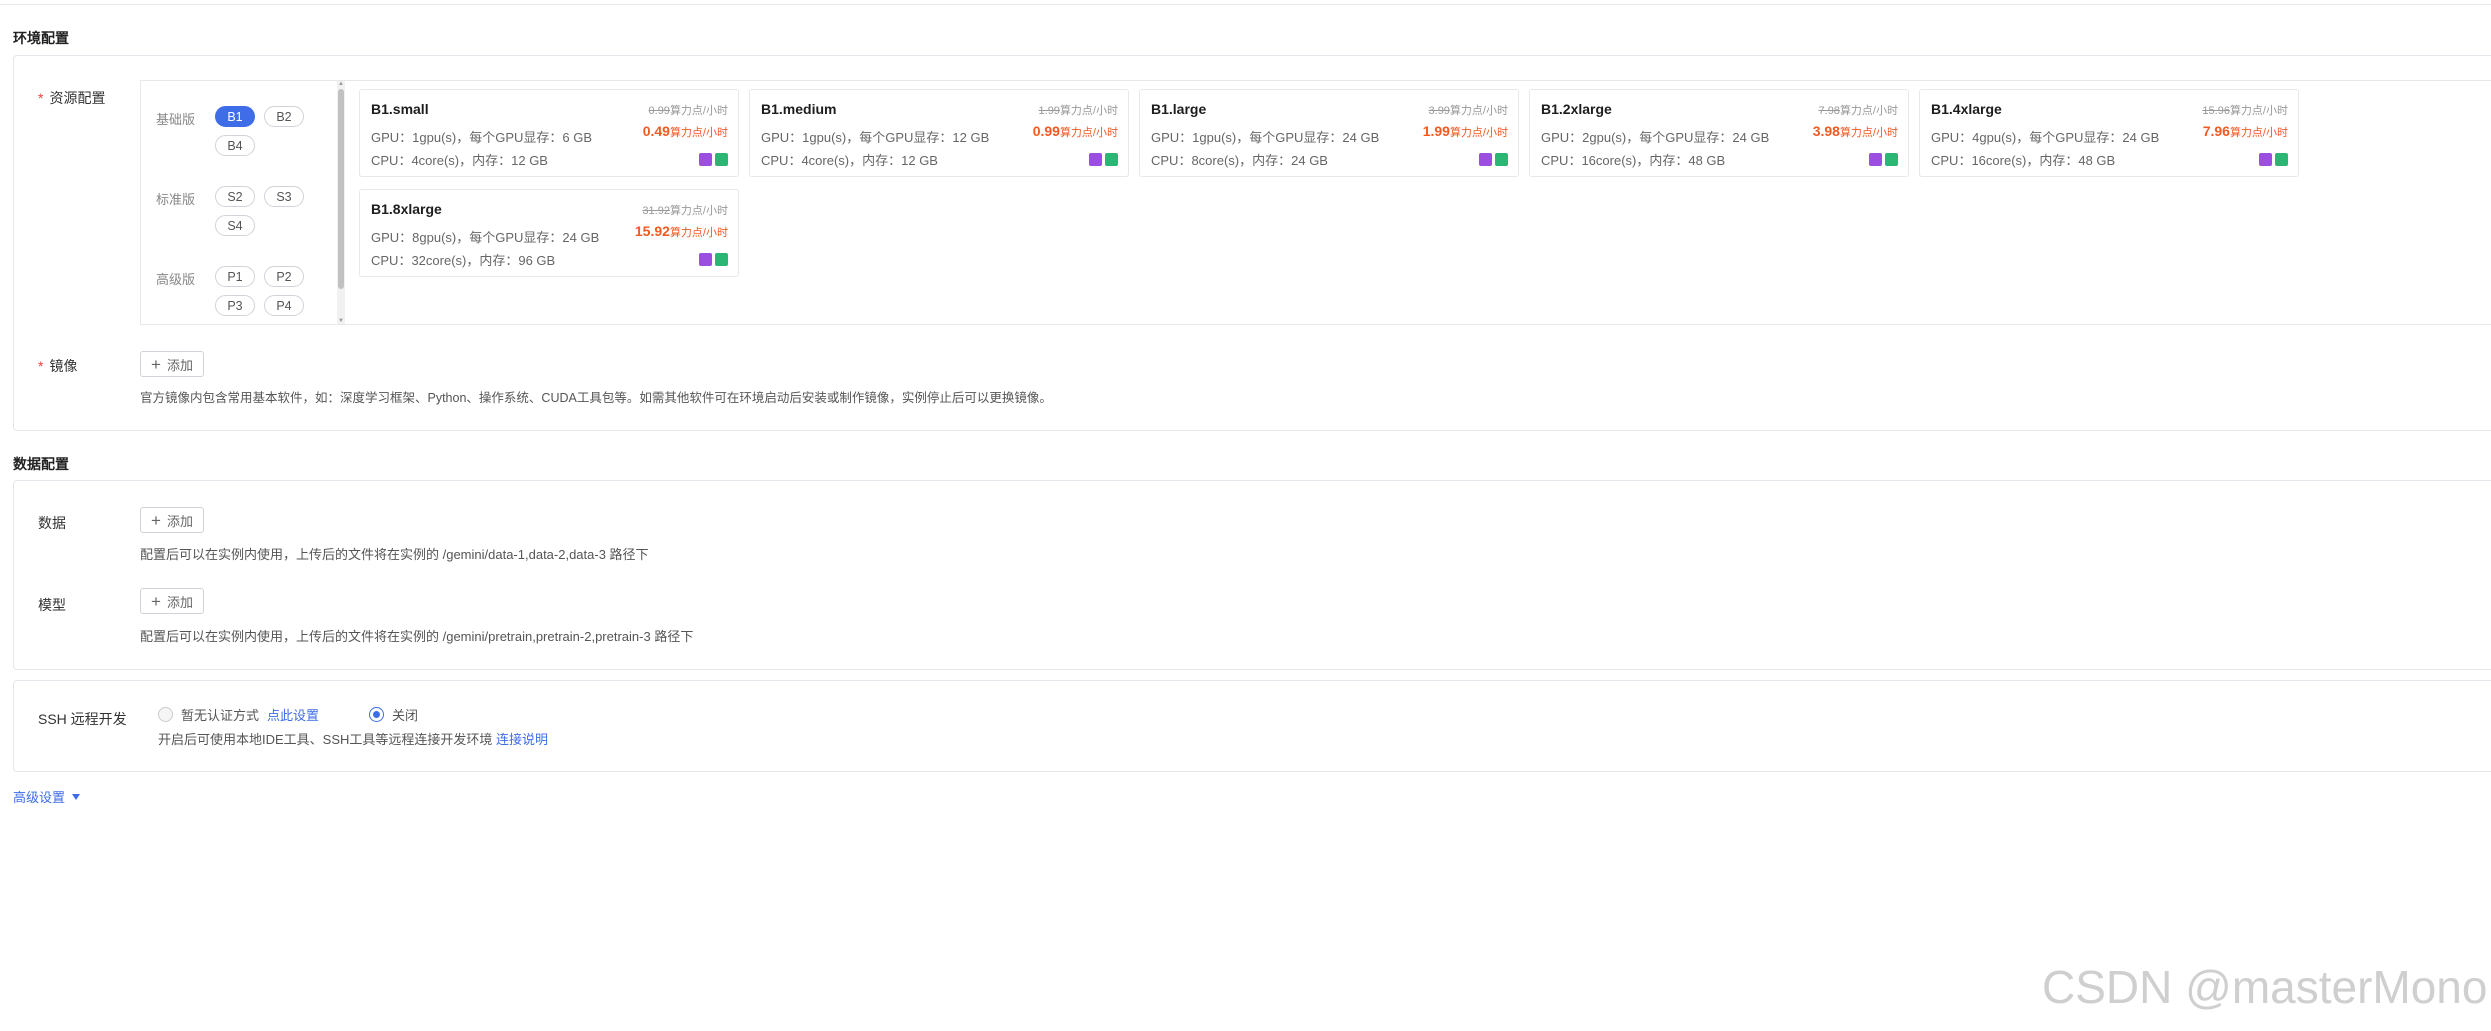 Image resolution: width=2491 pixels, height=1031 pixels. What do you see at coordinates (482, 137) in the screenshot?
I see `card-gpu-spec: GPU：1gpu(s)，每个GPU显存：6 GB` at bounding box center [482, 137].